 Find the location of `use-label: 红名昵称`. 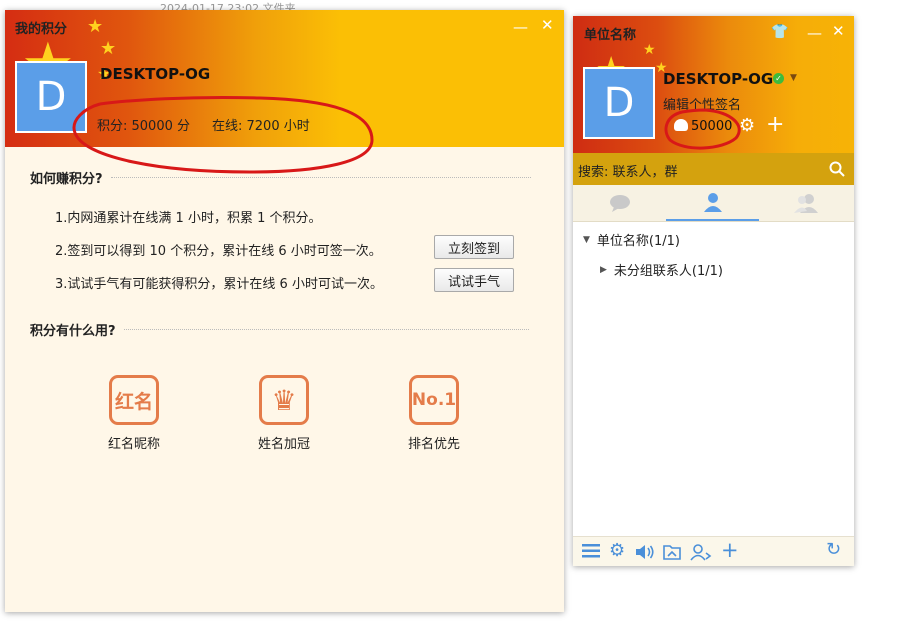

use-label: 红名昵称 is located at coordinates (133, 444).